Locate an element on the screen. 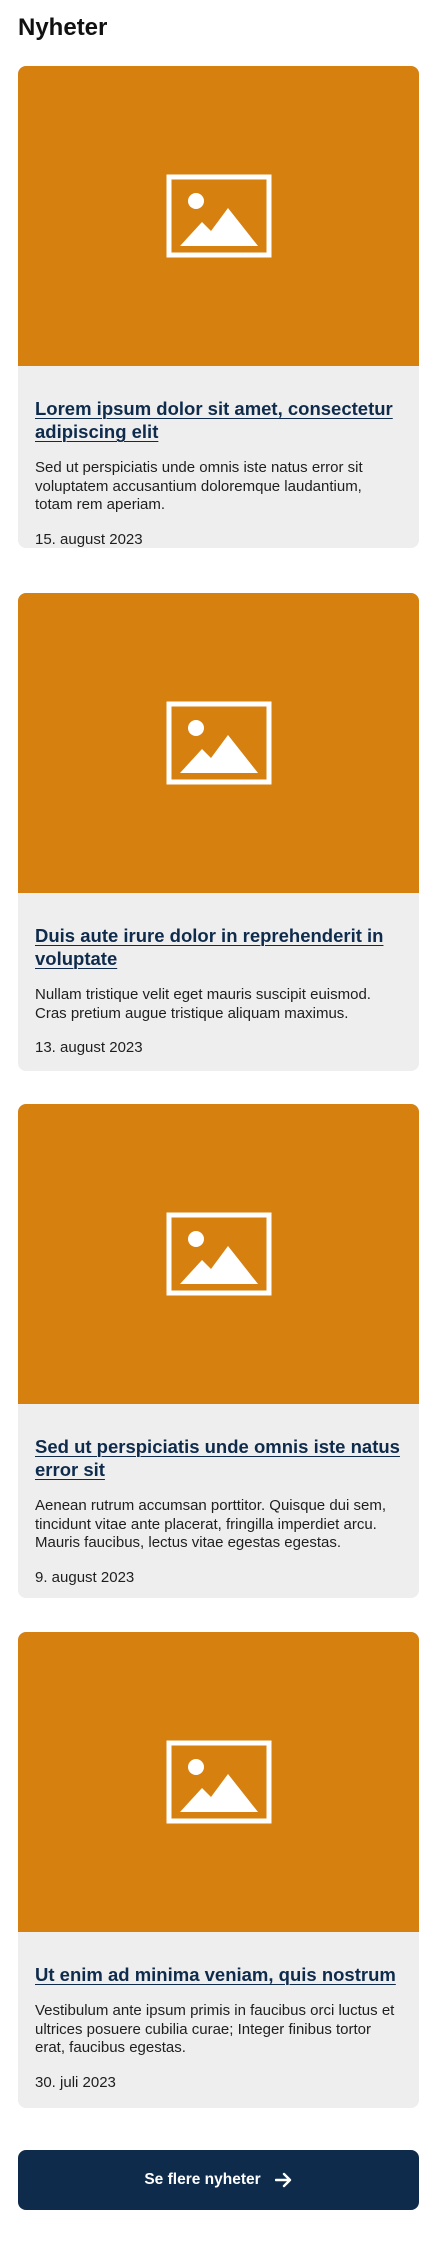 The height and width of the screenshot is (2250, 437). arrow-right-icon is located at coordinates (282, 2180).